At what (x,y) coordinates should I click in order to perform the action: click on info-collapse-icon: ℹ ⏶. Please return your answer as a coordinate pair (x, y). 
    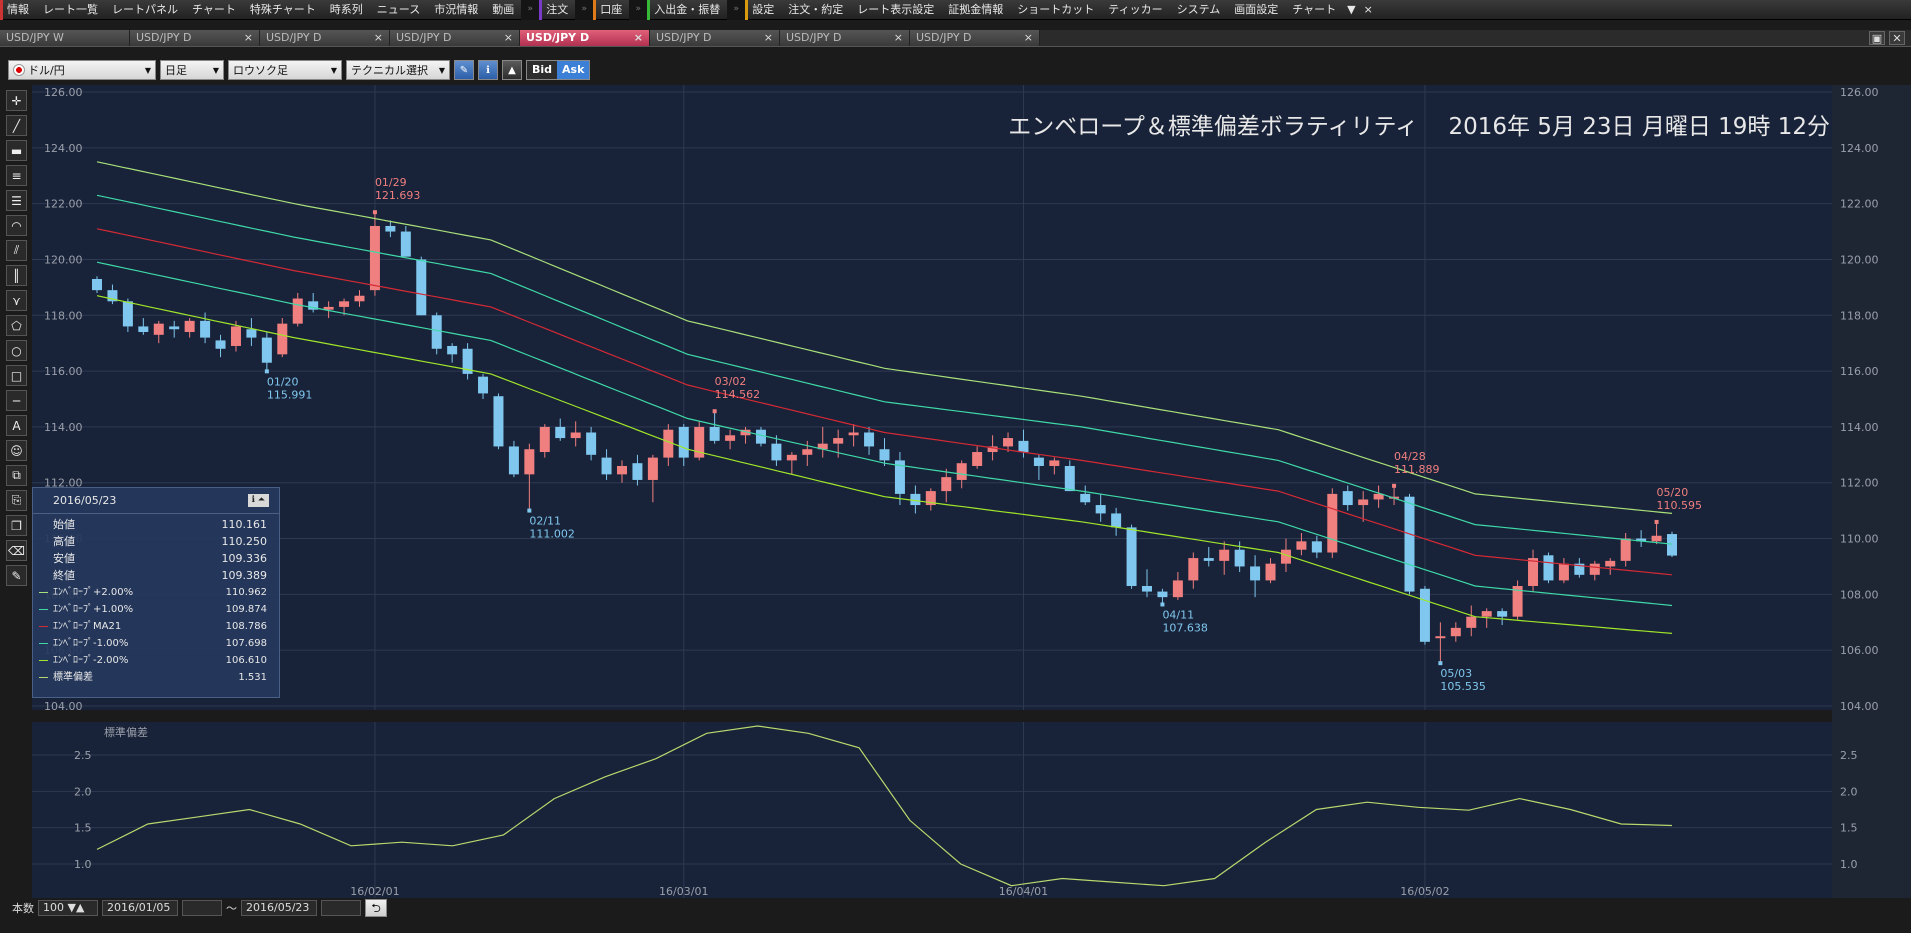
    Looking at the image, I should click on (258, 500).